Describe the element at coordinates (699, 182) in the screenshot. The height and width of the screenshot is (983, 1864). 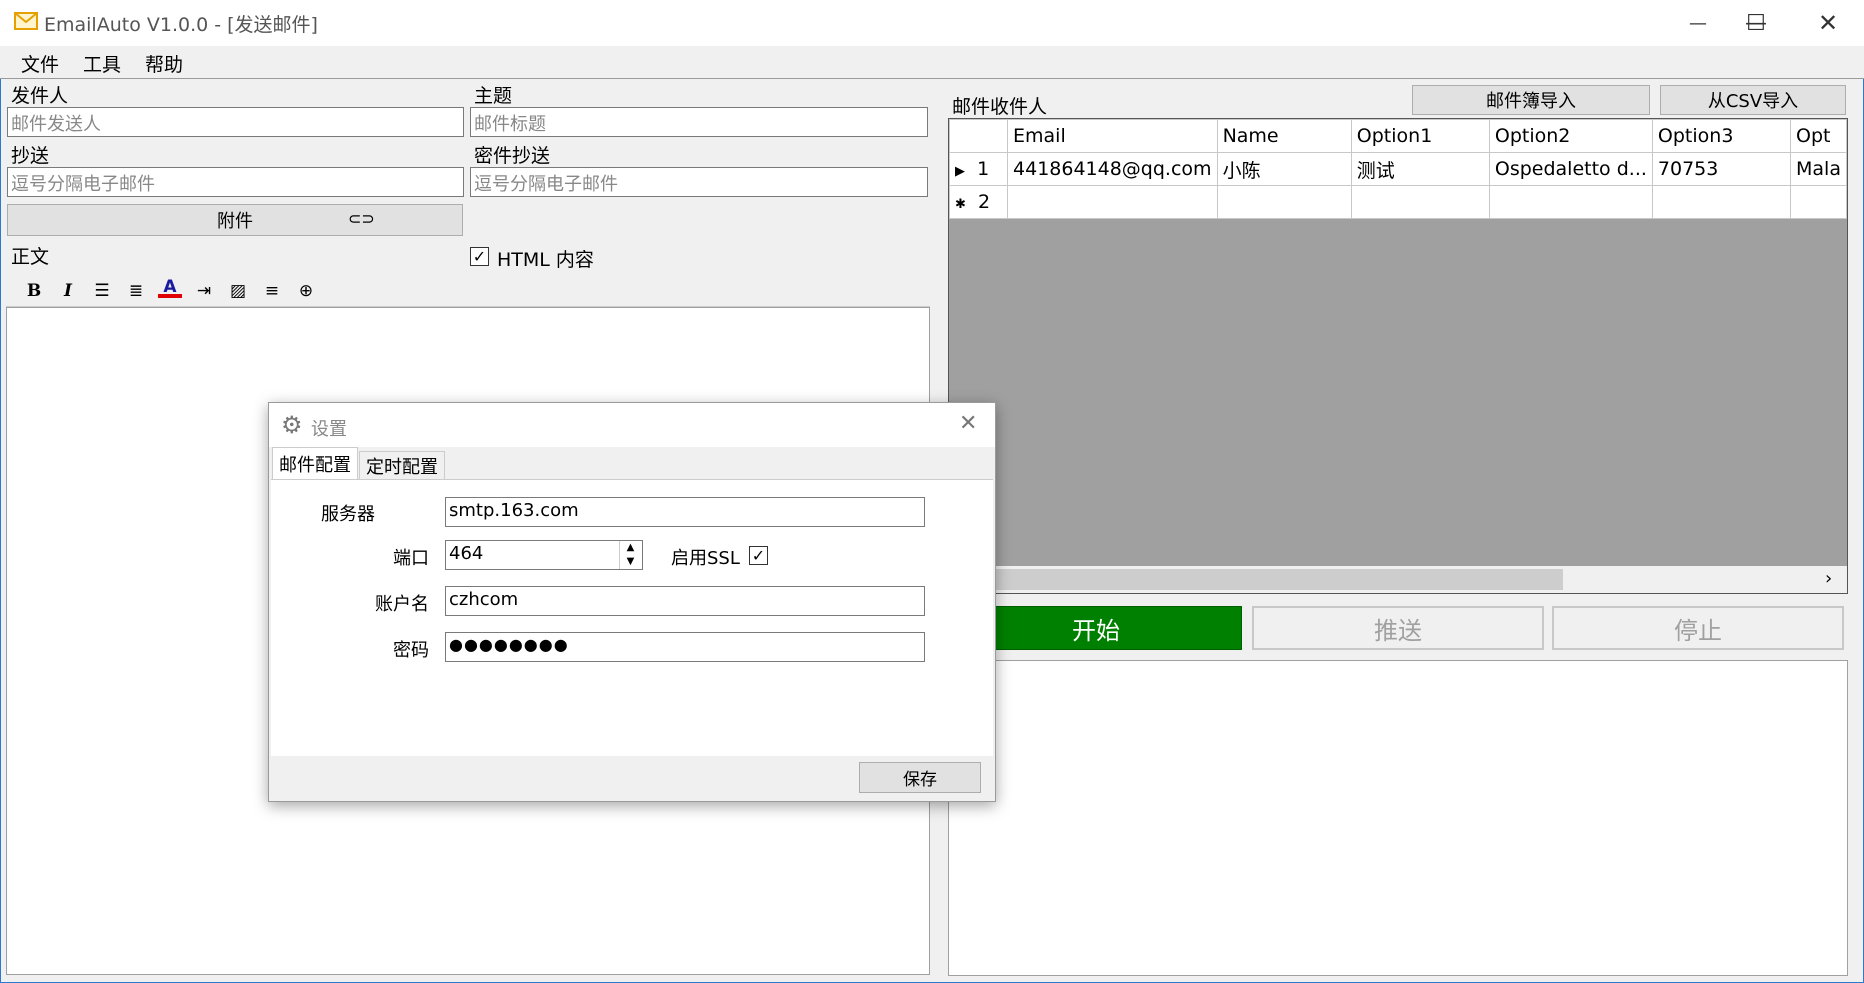
I see `bcc-input: 逗号分隔电子邮件` at that location.